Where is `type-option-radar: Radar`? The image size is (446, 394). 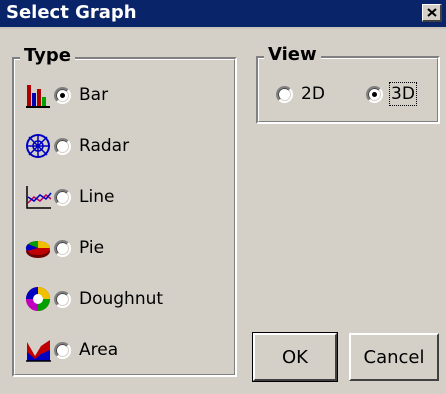 type-option-radar: Radar is located at coordinates (76, 146).